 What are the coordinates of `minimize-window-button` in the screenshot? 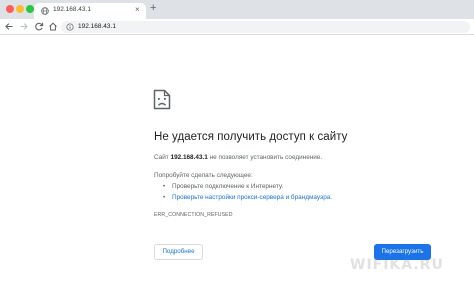 It's located at (20, 9).